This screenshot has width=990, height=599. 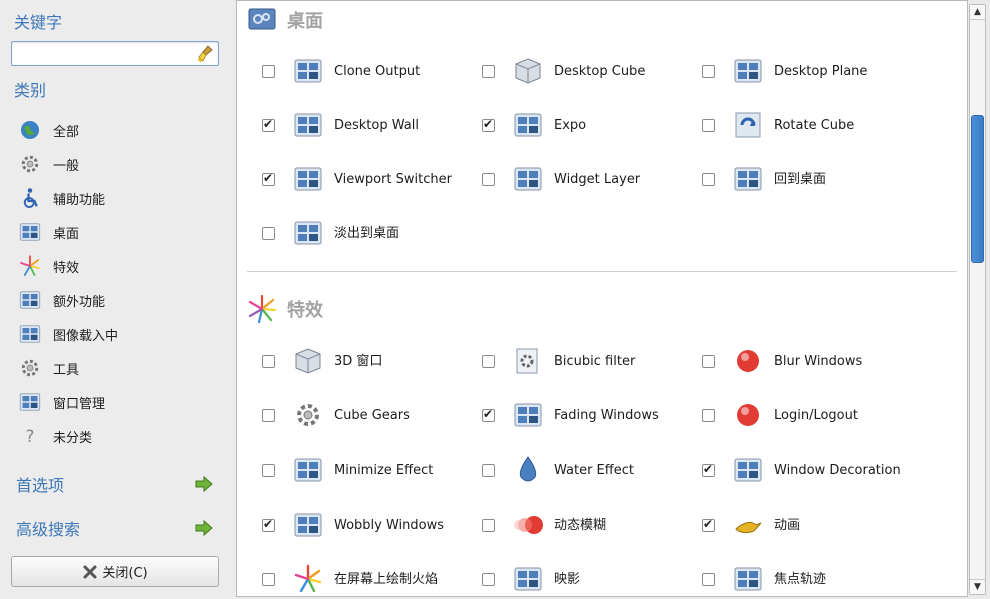 I want to click on plugin-label: Wobbly Windows, so click(x=389, y=525).